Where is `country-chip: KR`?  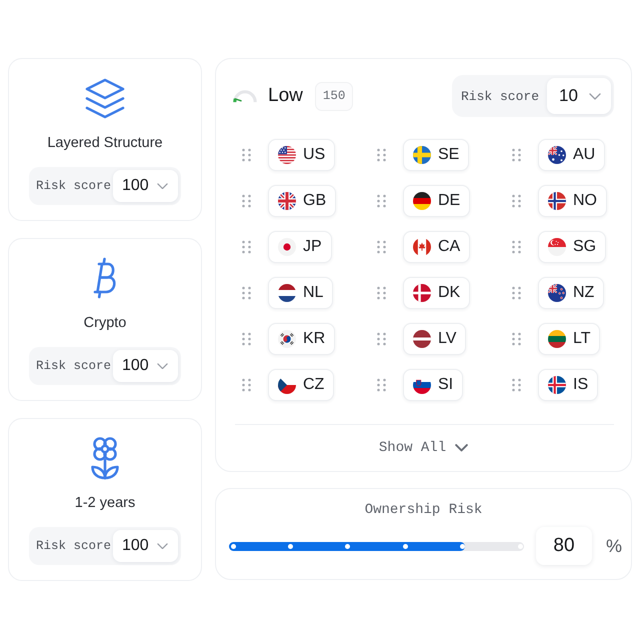 country-chip: KR is located at coordinates (302, 339).